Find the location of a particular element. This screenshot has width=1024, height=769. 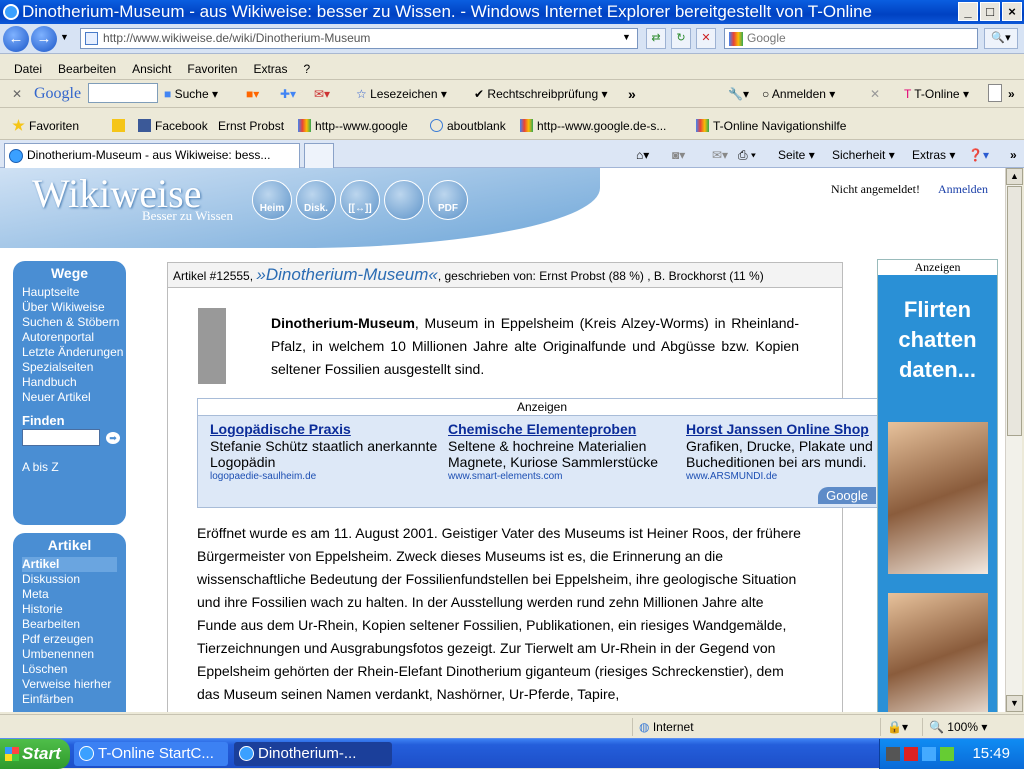

fav-ernst-probst: Ernst Probst is located at coordinates (251, 126).